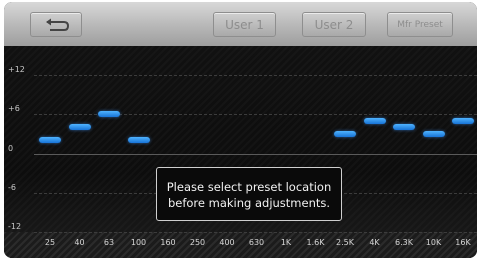 The width and height of the screenshot is (481, 260). Describe the element at coordinates (227, 242) in the screenshot. I see `x-tick-label: 400` at that location.